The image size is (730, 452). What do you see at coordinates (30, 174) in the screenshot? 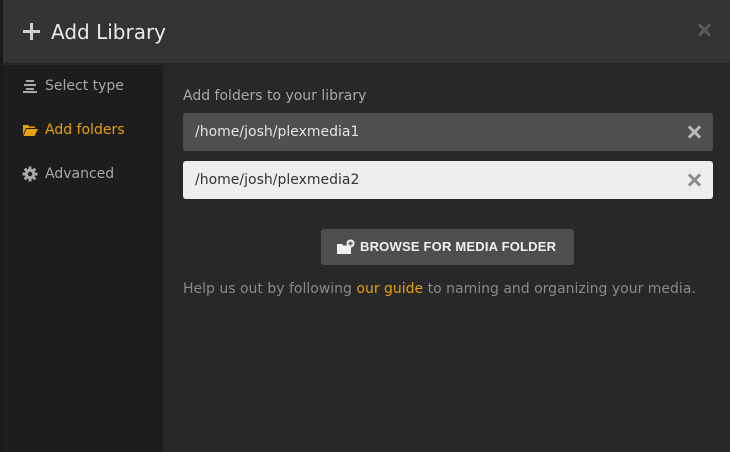
I see `gear-icon` at bounding box center [30, 174].